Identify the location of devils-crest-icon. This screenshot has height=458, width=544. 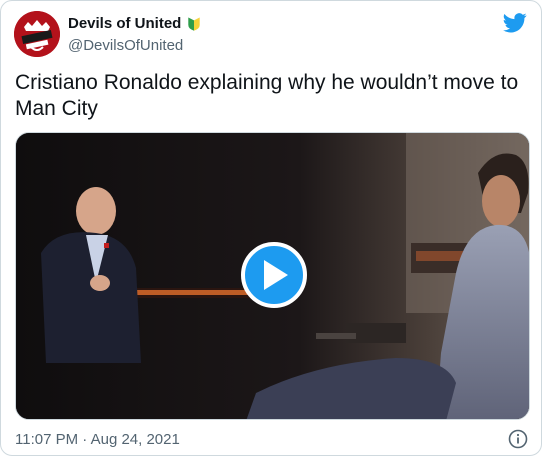
(37, 34).